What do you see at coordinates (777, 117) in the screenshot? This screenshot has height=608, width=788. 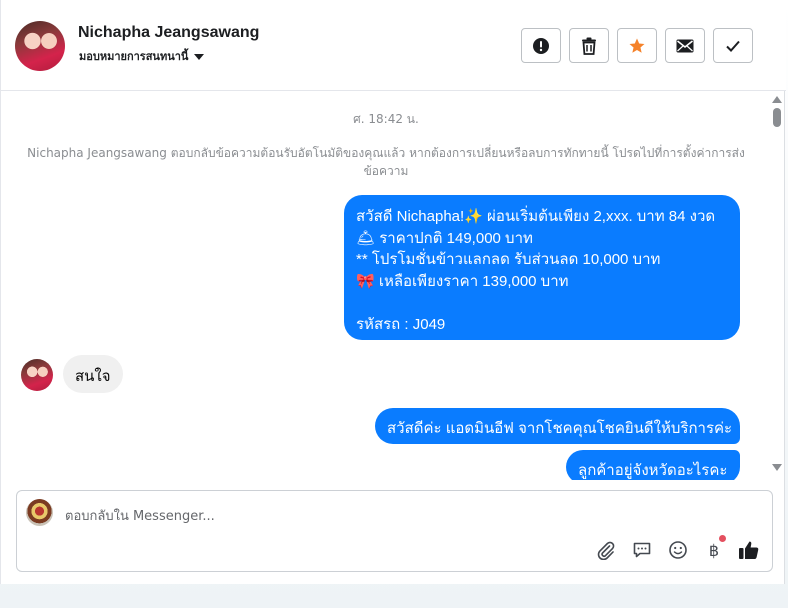 I see `scrollbar-thumb` at bounding box center [777, 117].